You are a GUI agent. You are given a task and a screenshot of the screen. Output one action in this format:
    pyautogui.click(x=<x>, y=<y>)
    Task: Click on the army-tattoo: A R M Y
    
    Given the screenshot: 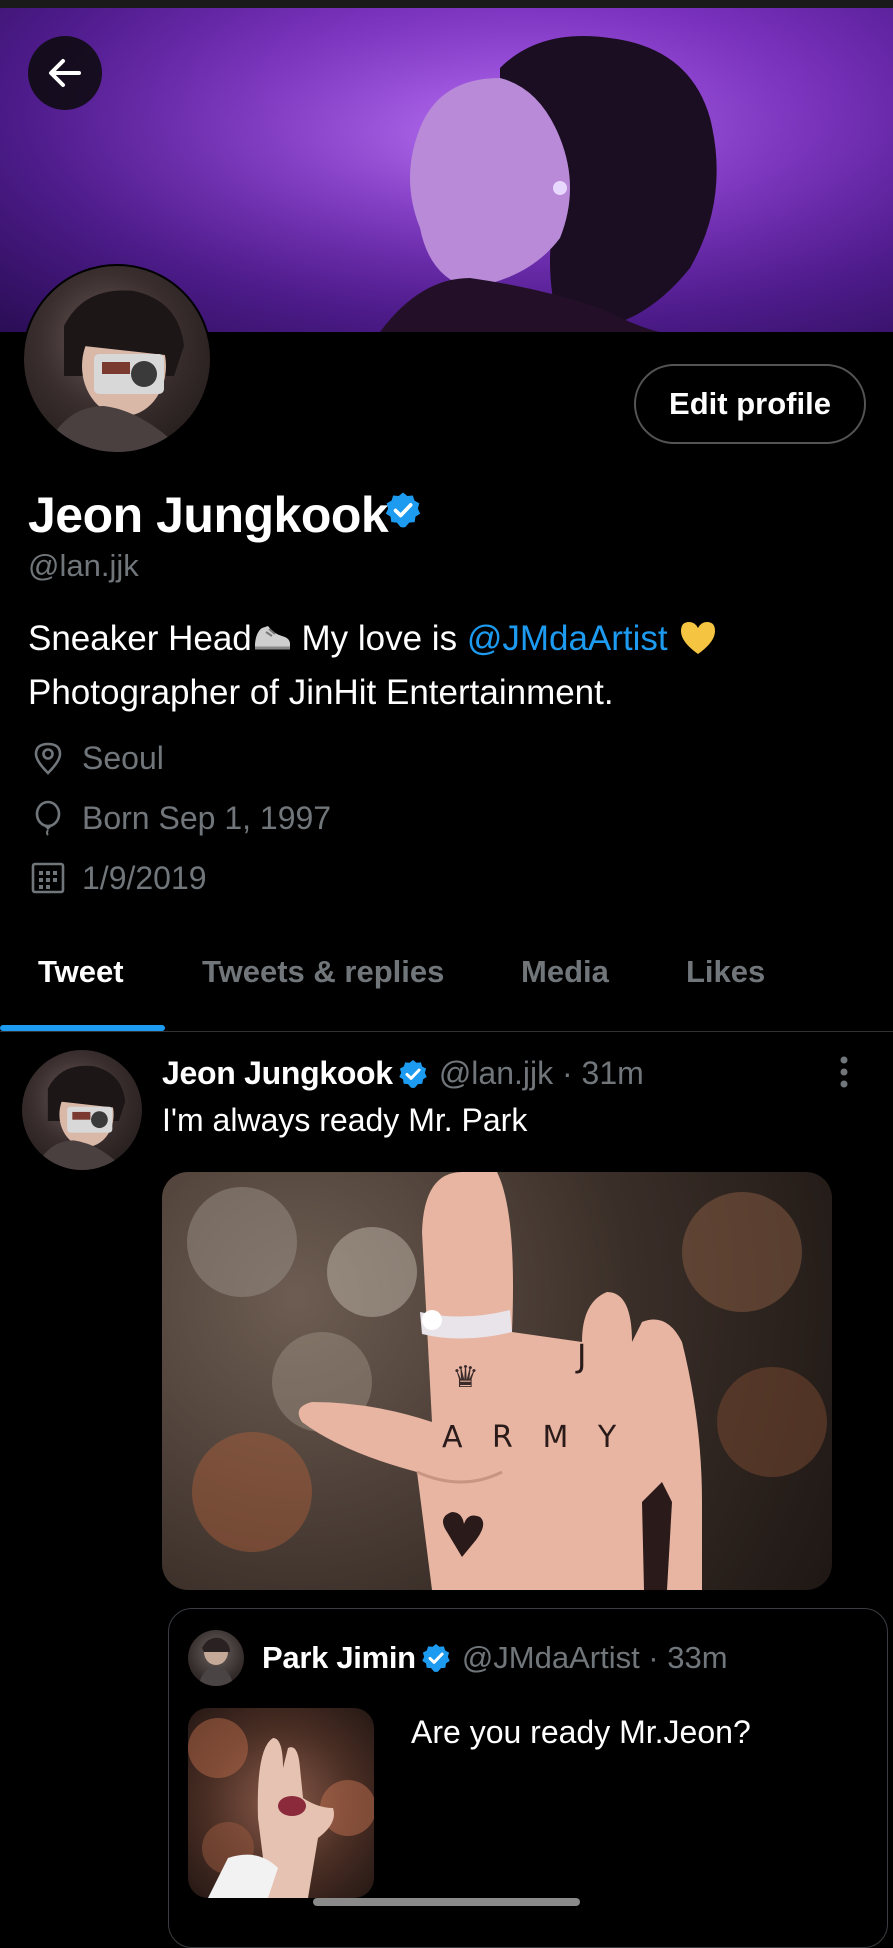 What is the action you would take?
    pyautogui.click(x=534, y=1437)
    